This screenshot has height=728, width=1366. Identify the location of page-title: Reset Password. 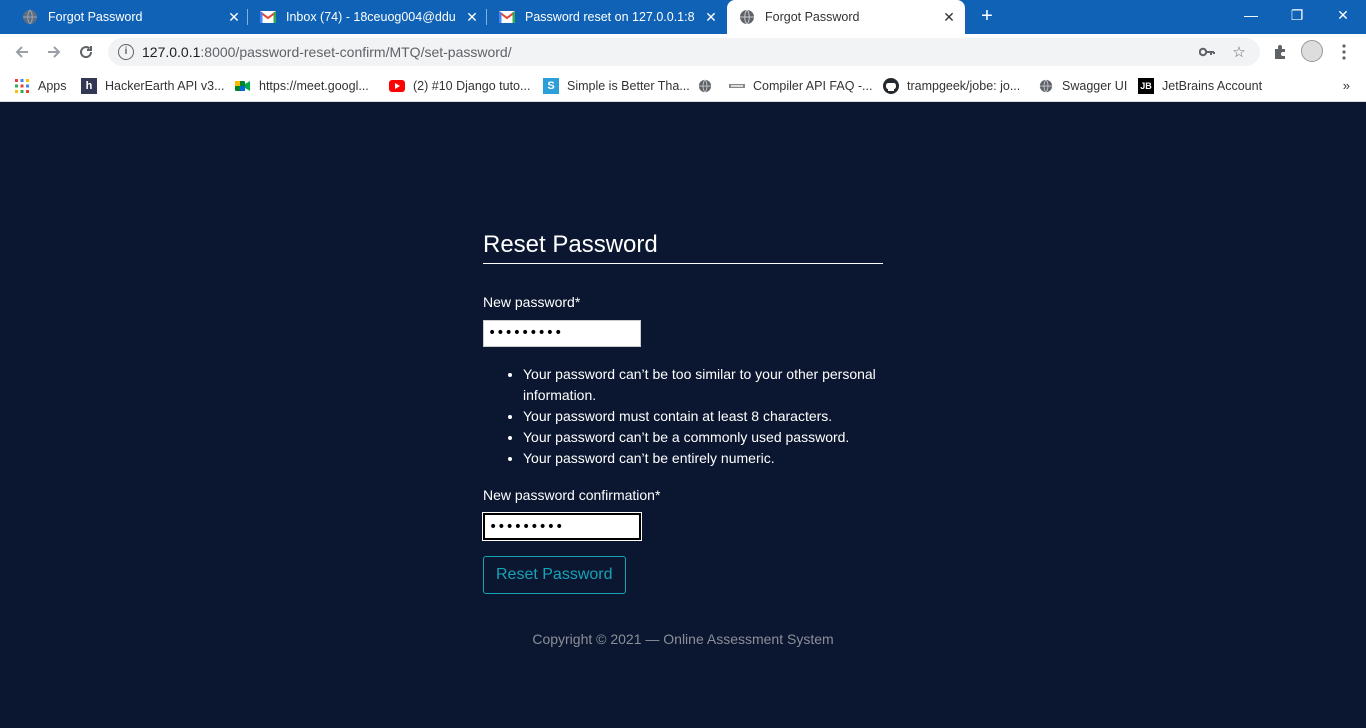
(683, 247).